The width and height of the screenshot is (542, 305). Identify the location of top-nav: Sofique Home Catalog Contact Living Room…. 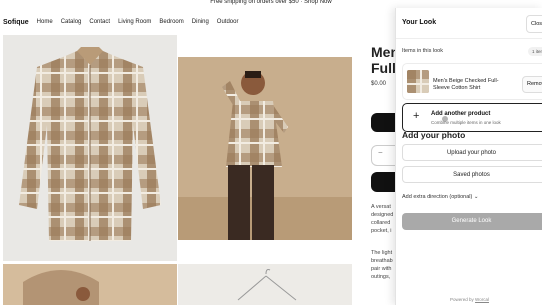
(123, 22).